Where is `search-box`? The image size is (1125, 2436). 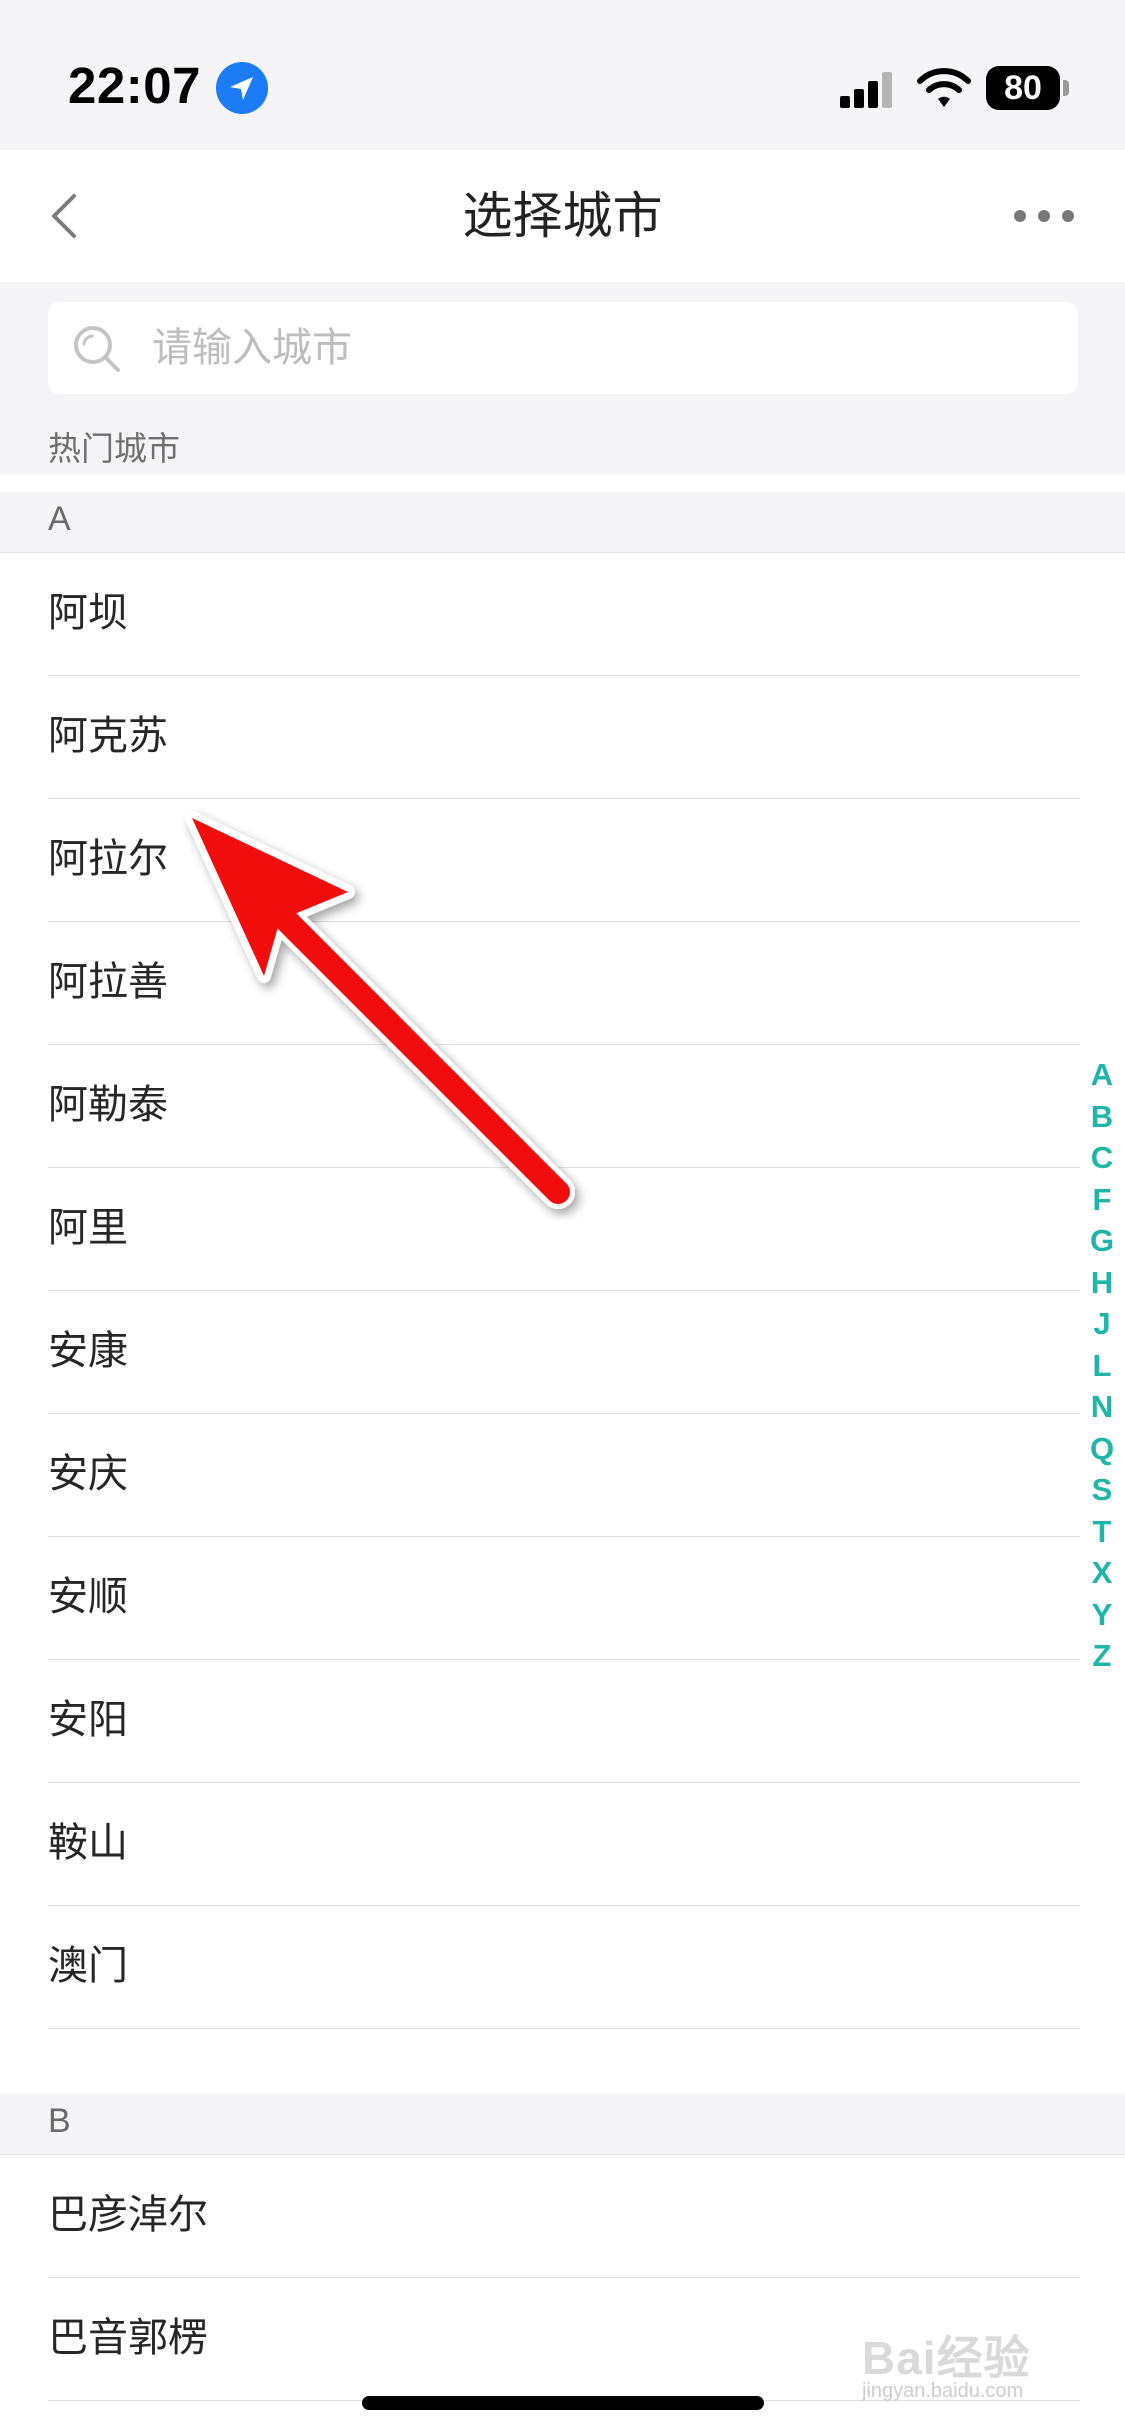
search-box is located at coordinates (563, 348).